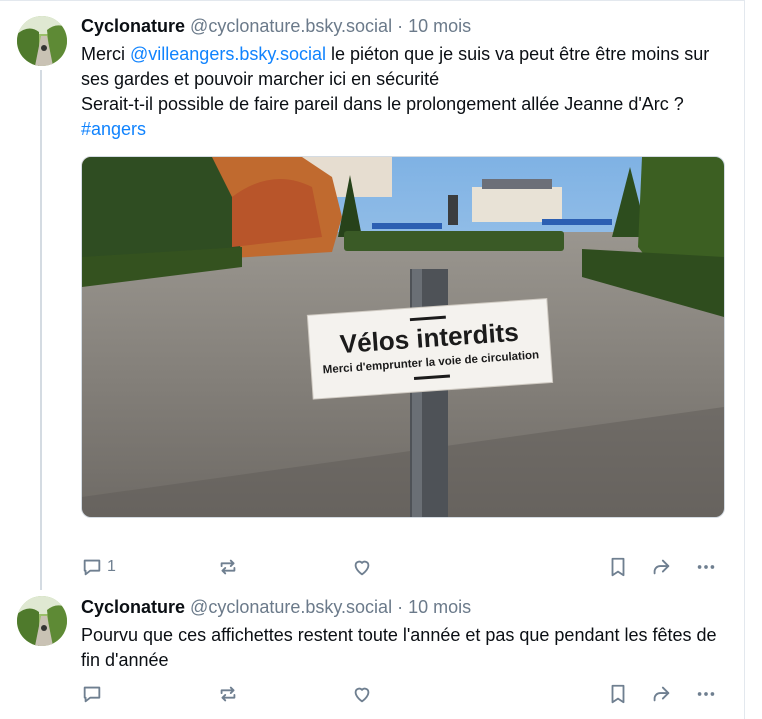 The height and width of the screenshot is (719, 762). I want to click on feed-right-border, so click(744, 359).